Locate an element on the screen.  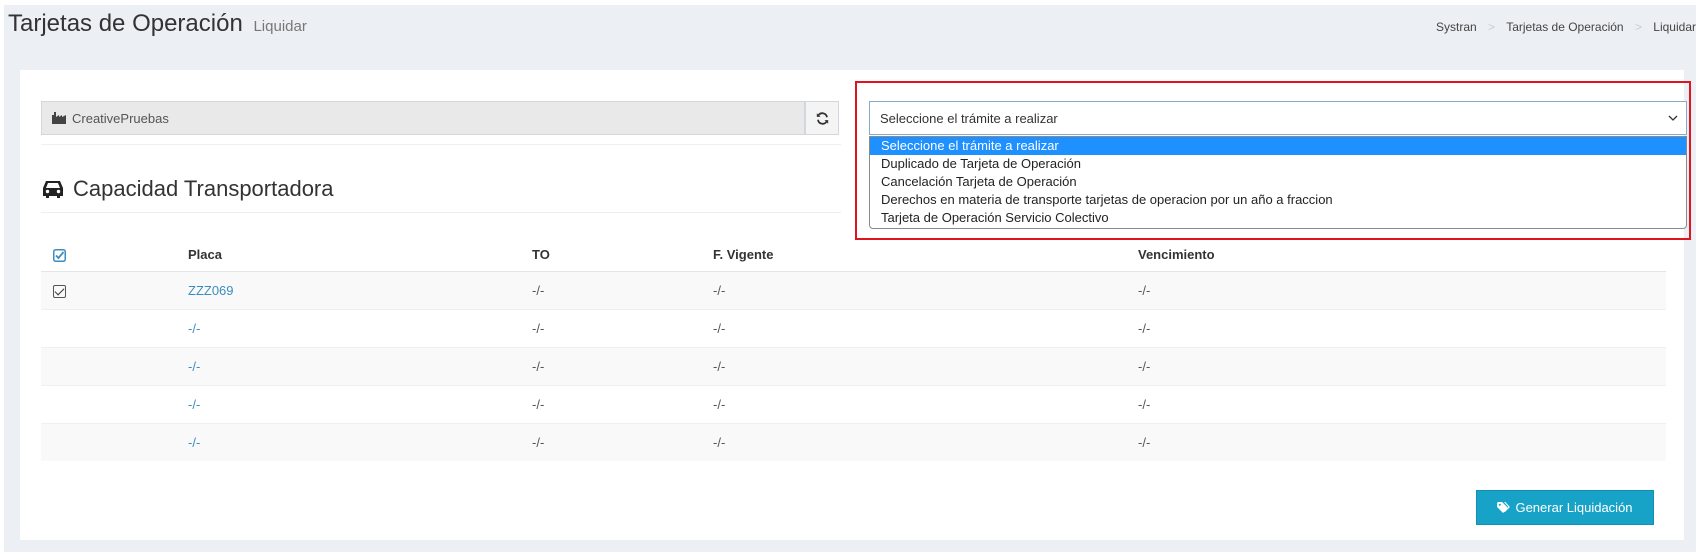
industry-icon is located at coordinates (59, 118).